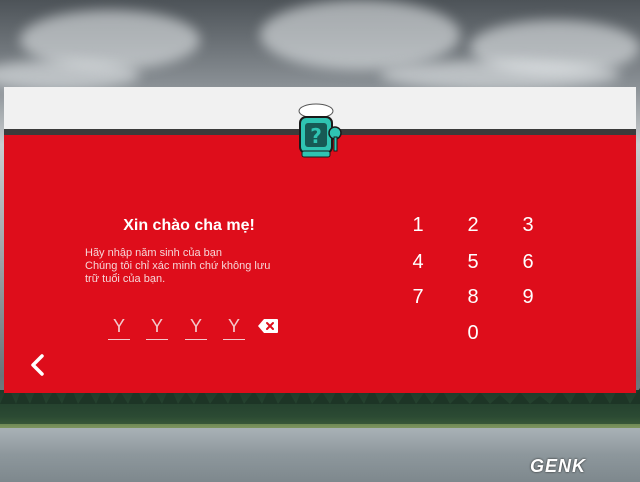 The image size is (640, 482). I want to click on year-digit-slot-1: Y, so click(119, 327).